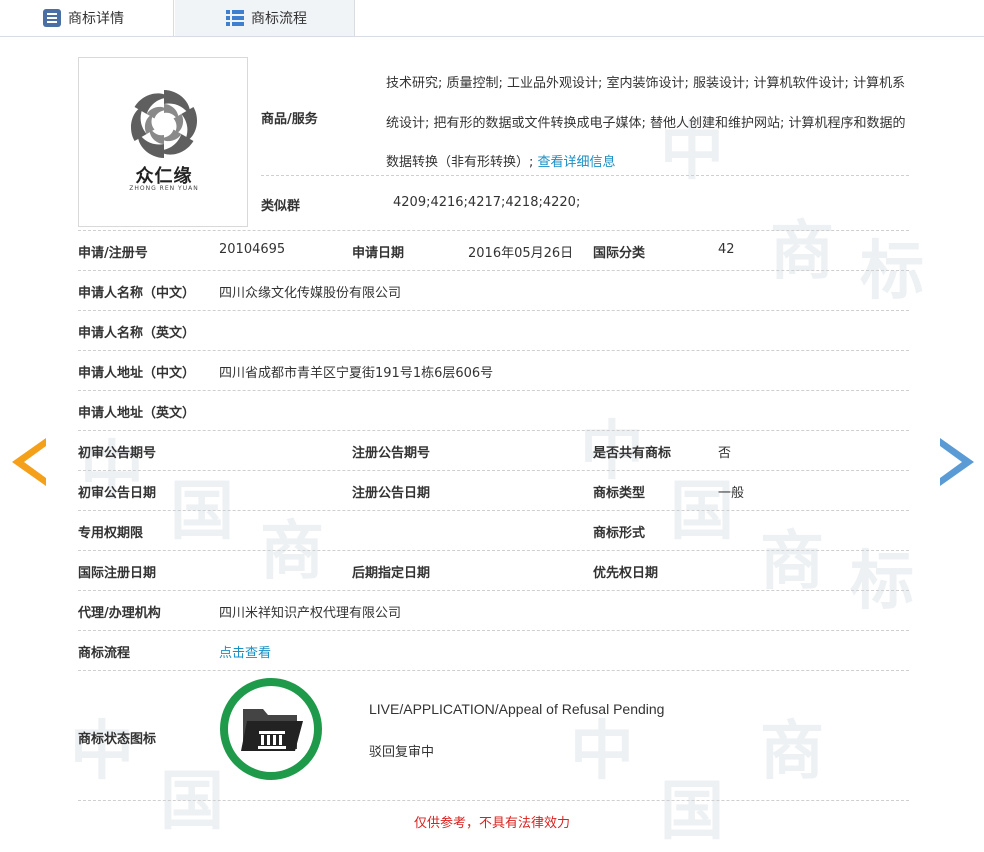 The image size is (984, 852). Describe the element at coordinates (252, 249) in the screenshot. I see `reg-no-value: 20104695` at that location.